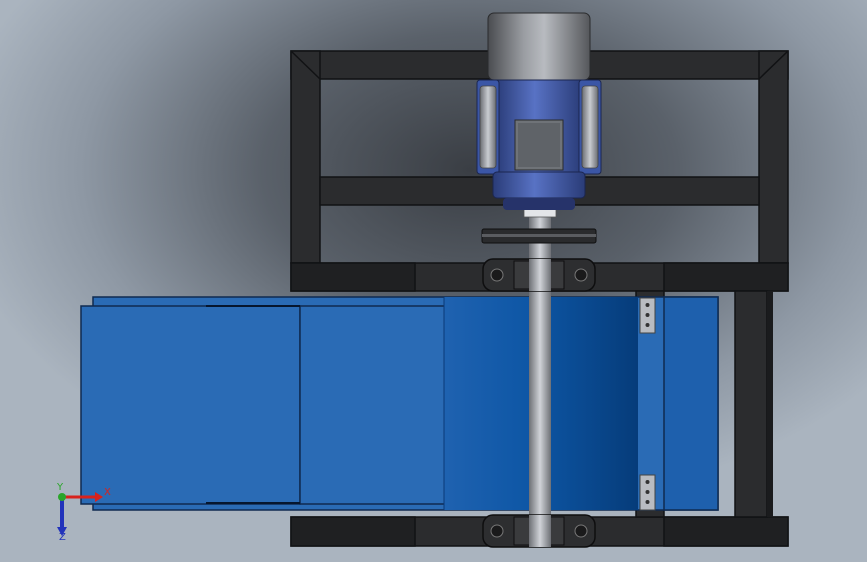 The height and width of the screenshot is (562, 867). I want to click on triad-y-label: Y, so click(60, 487).